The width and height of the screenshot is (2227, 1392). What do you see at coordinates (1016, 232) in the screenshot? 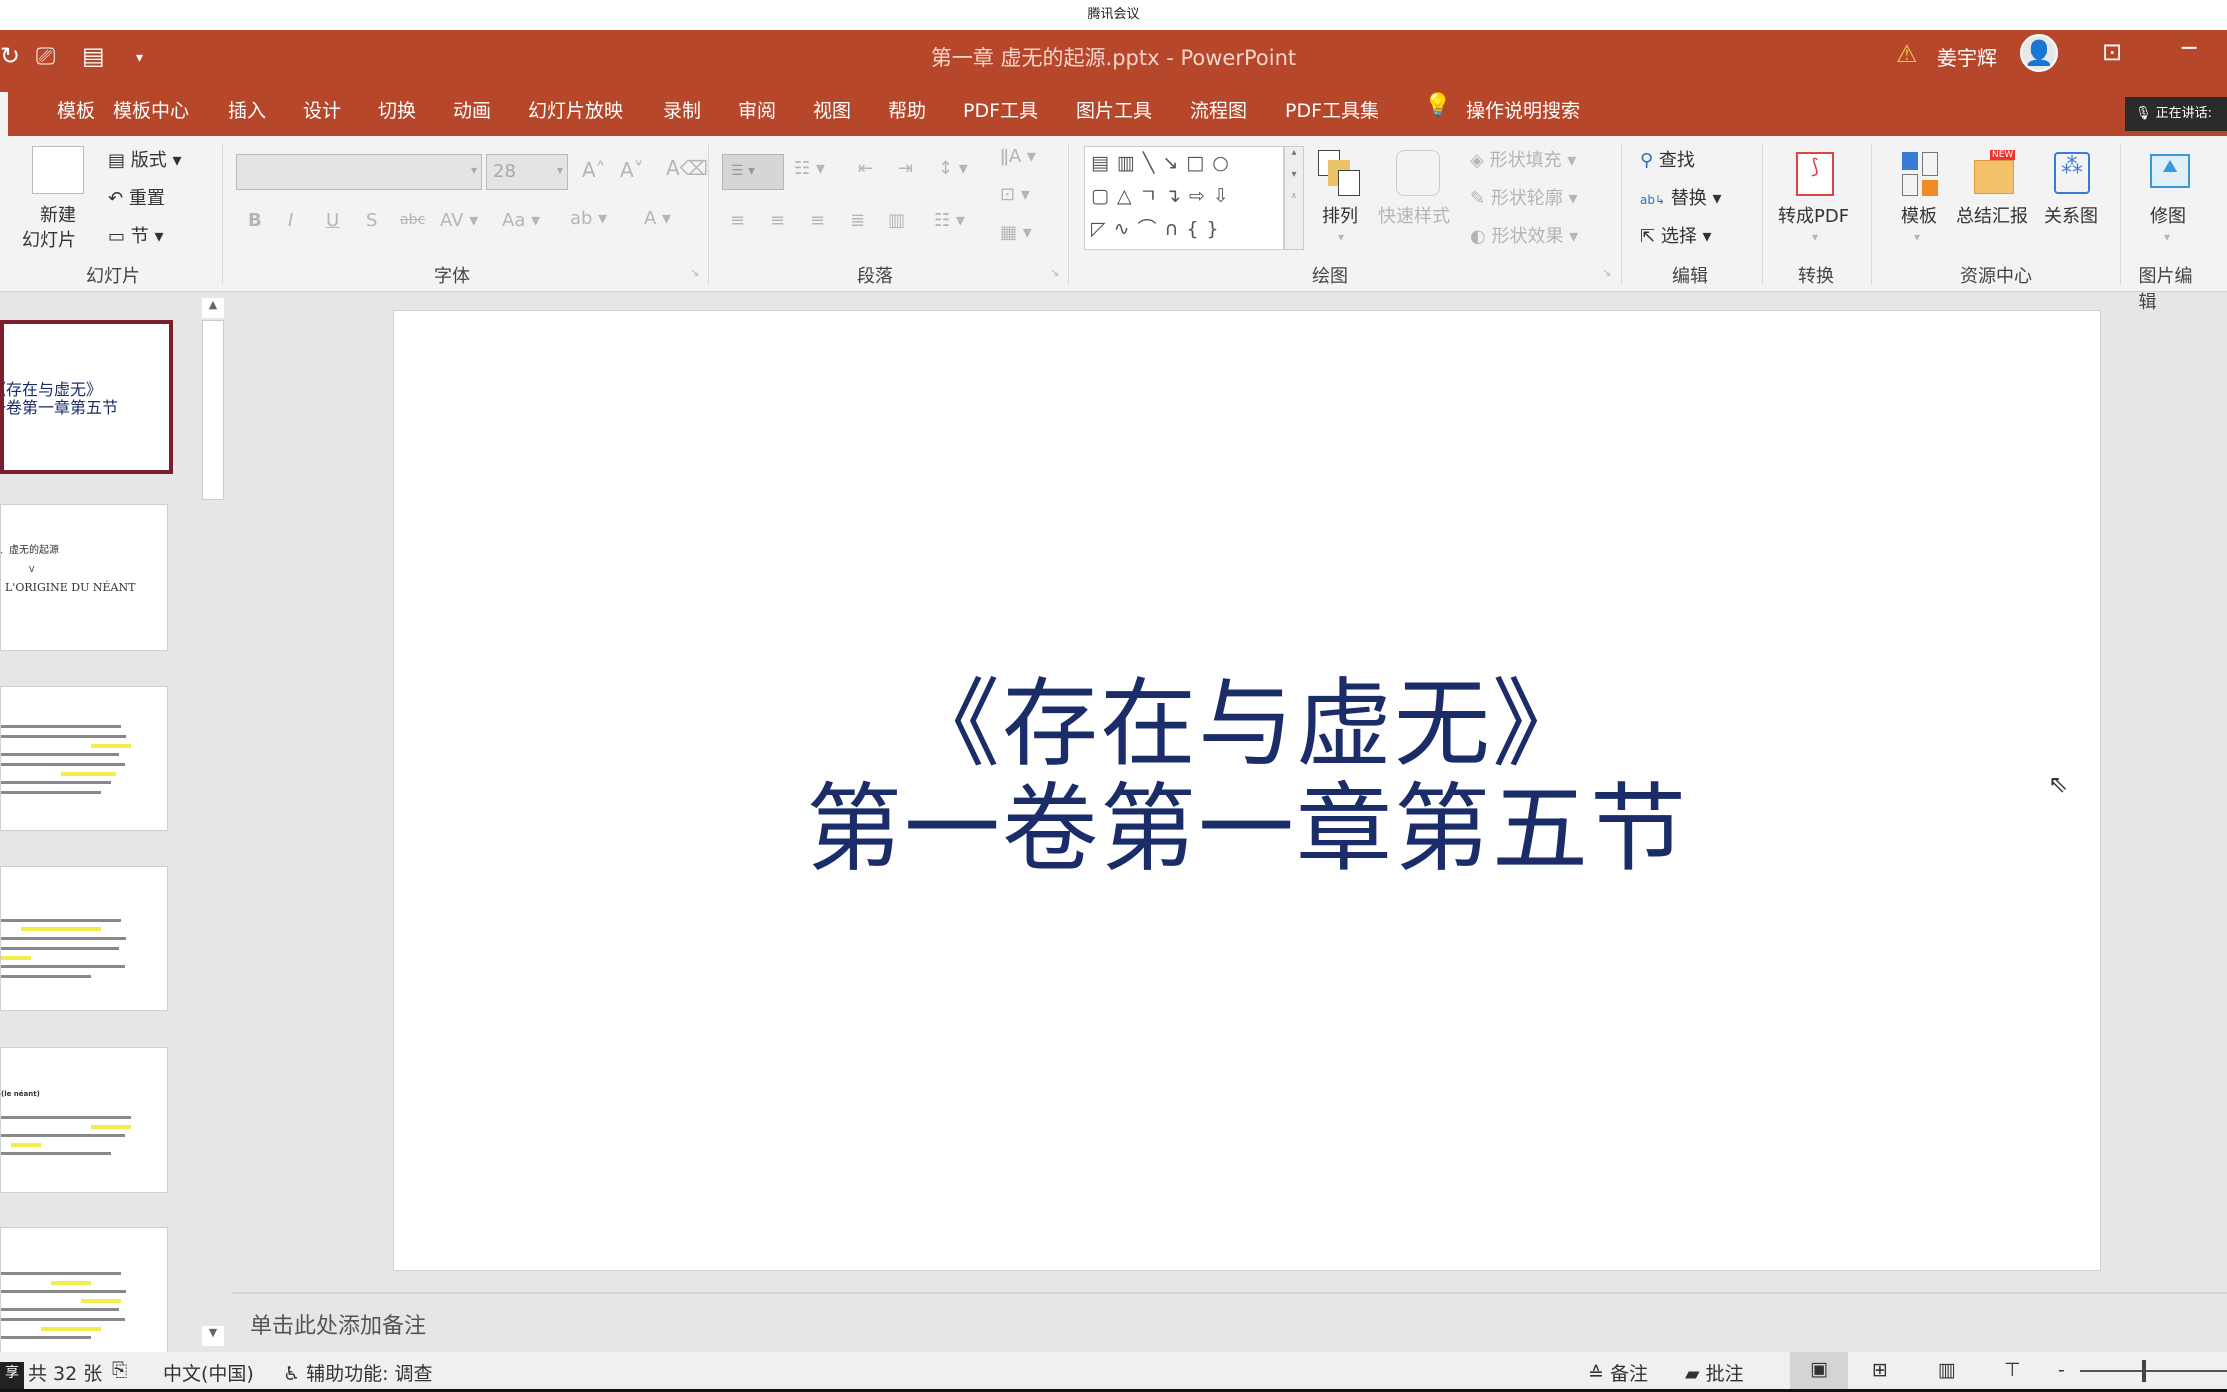
I see `smartart-convert-icon: ▦ ▾` at bounding box center [1016, 232].